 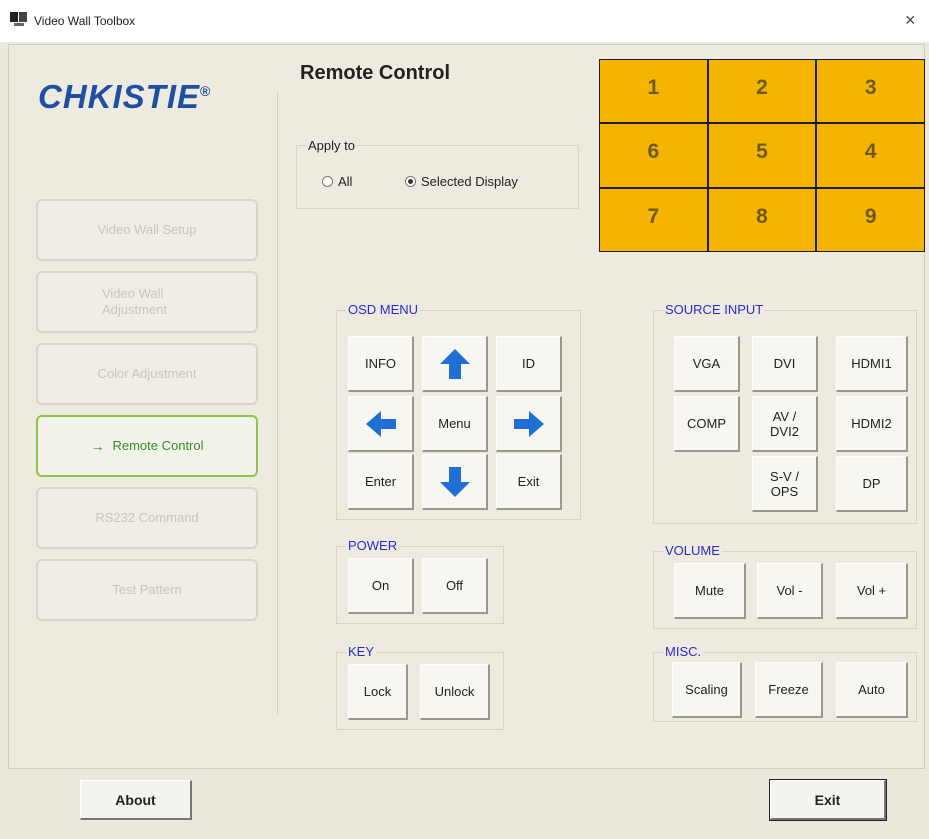 What do you see at coordinates (785, 484) in the screenshot?
I see `sv-ops-button: S-V / OPS` at bounding box center [785, 484].